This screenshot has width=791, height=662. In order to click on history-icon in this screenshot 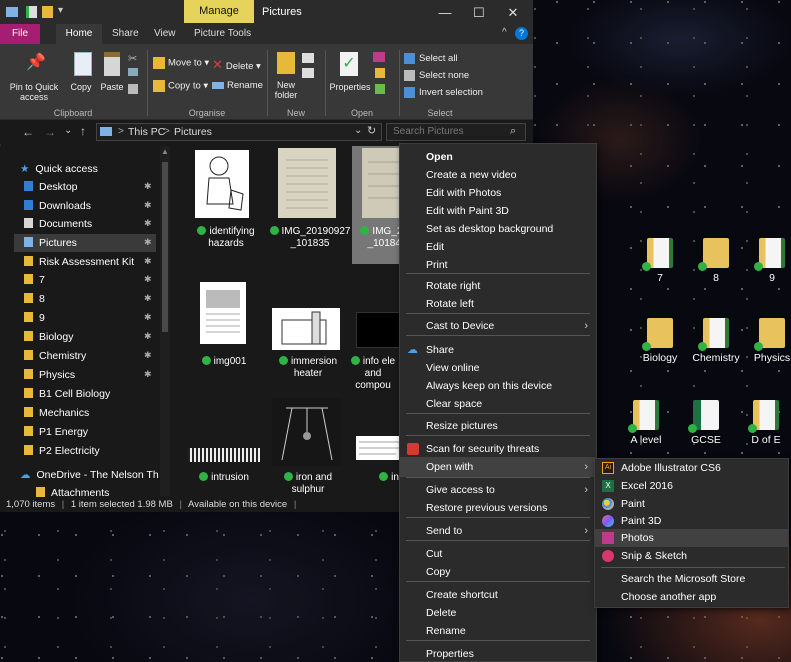, I will do `click(380, 89)`.